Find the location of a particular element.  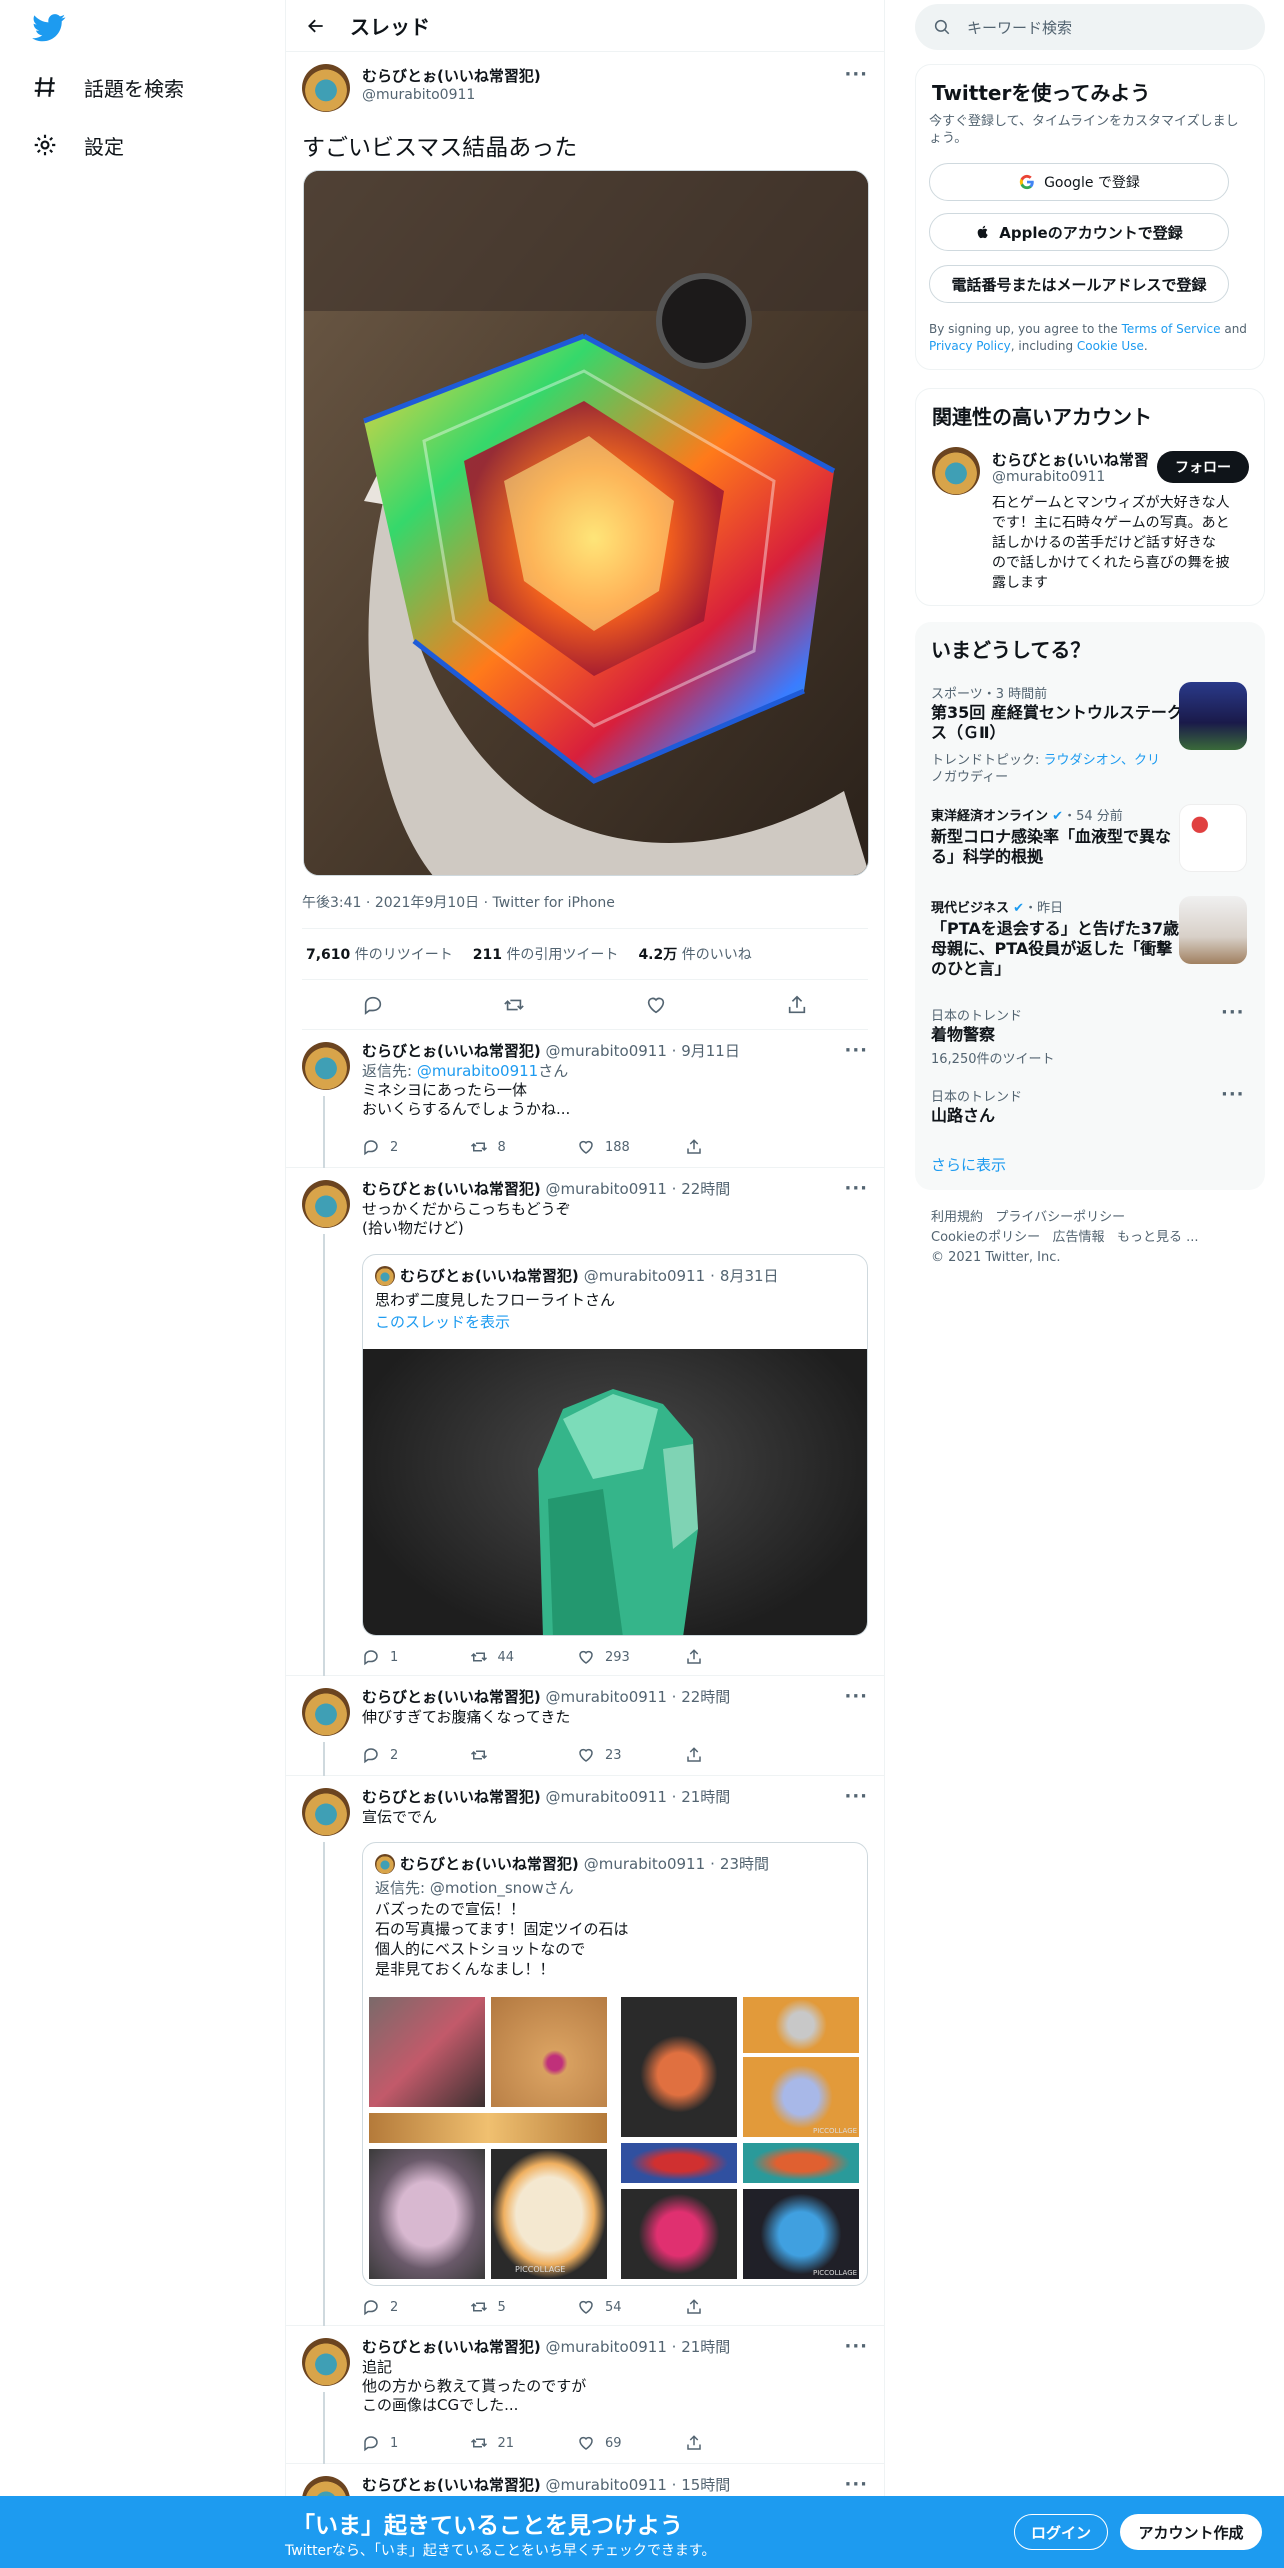

trend-topic-link: ラウダシオン、クリ is located at coordinates (1102, 760).